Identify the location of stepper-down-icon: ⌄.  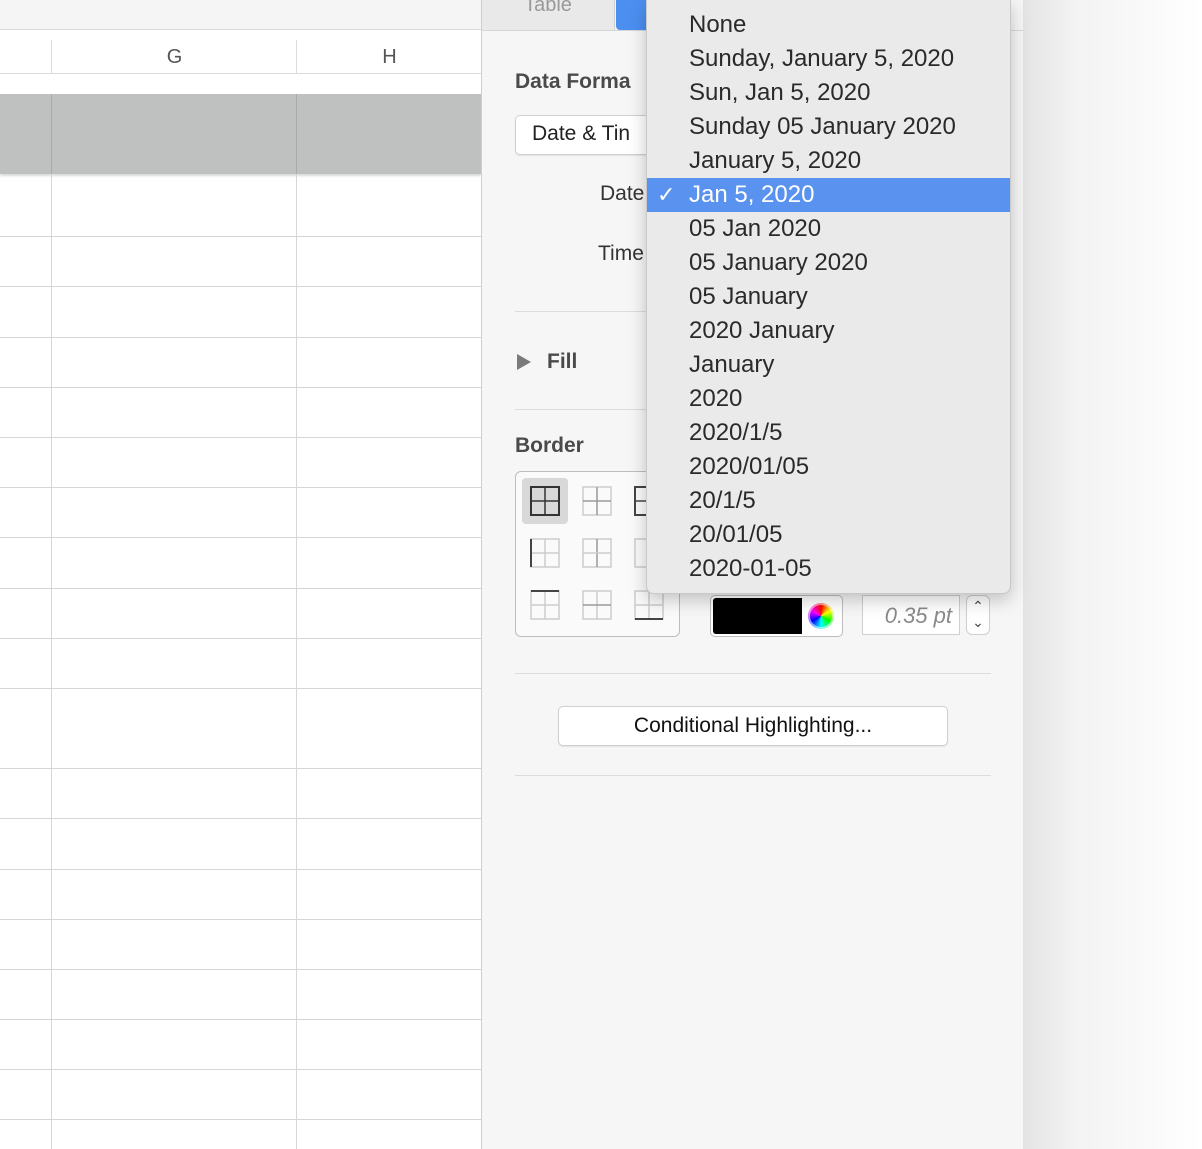
(978, 622).